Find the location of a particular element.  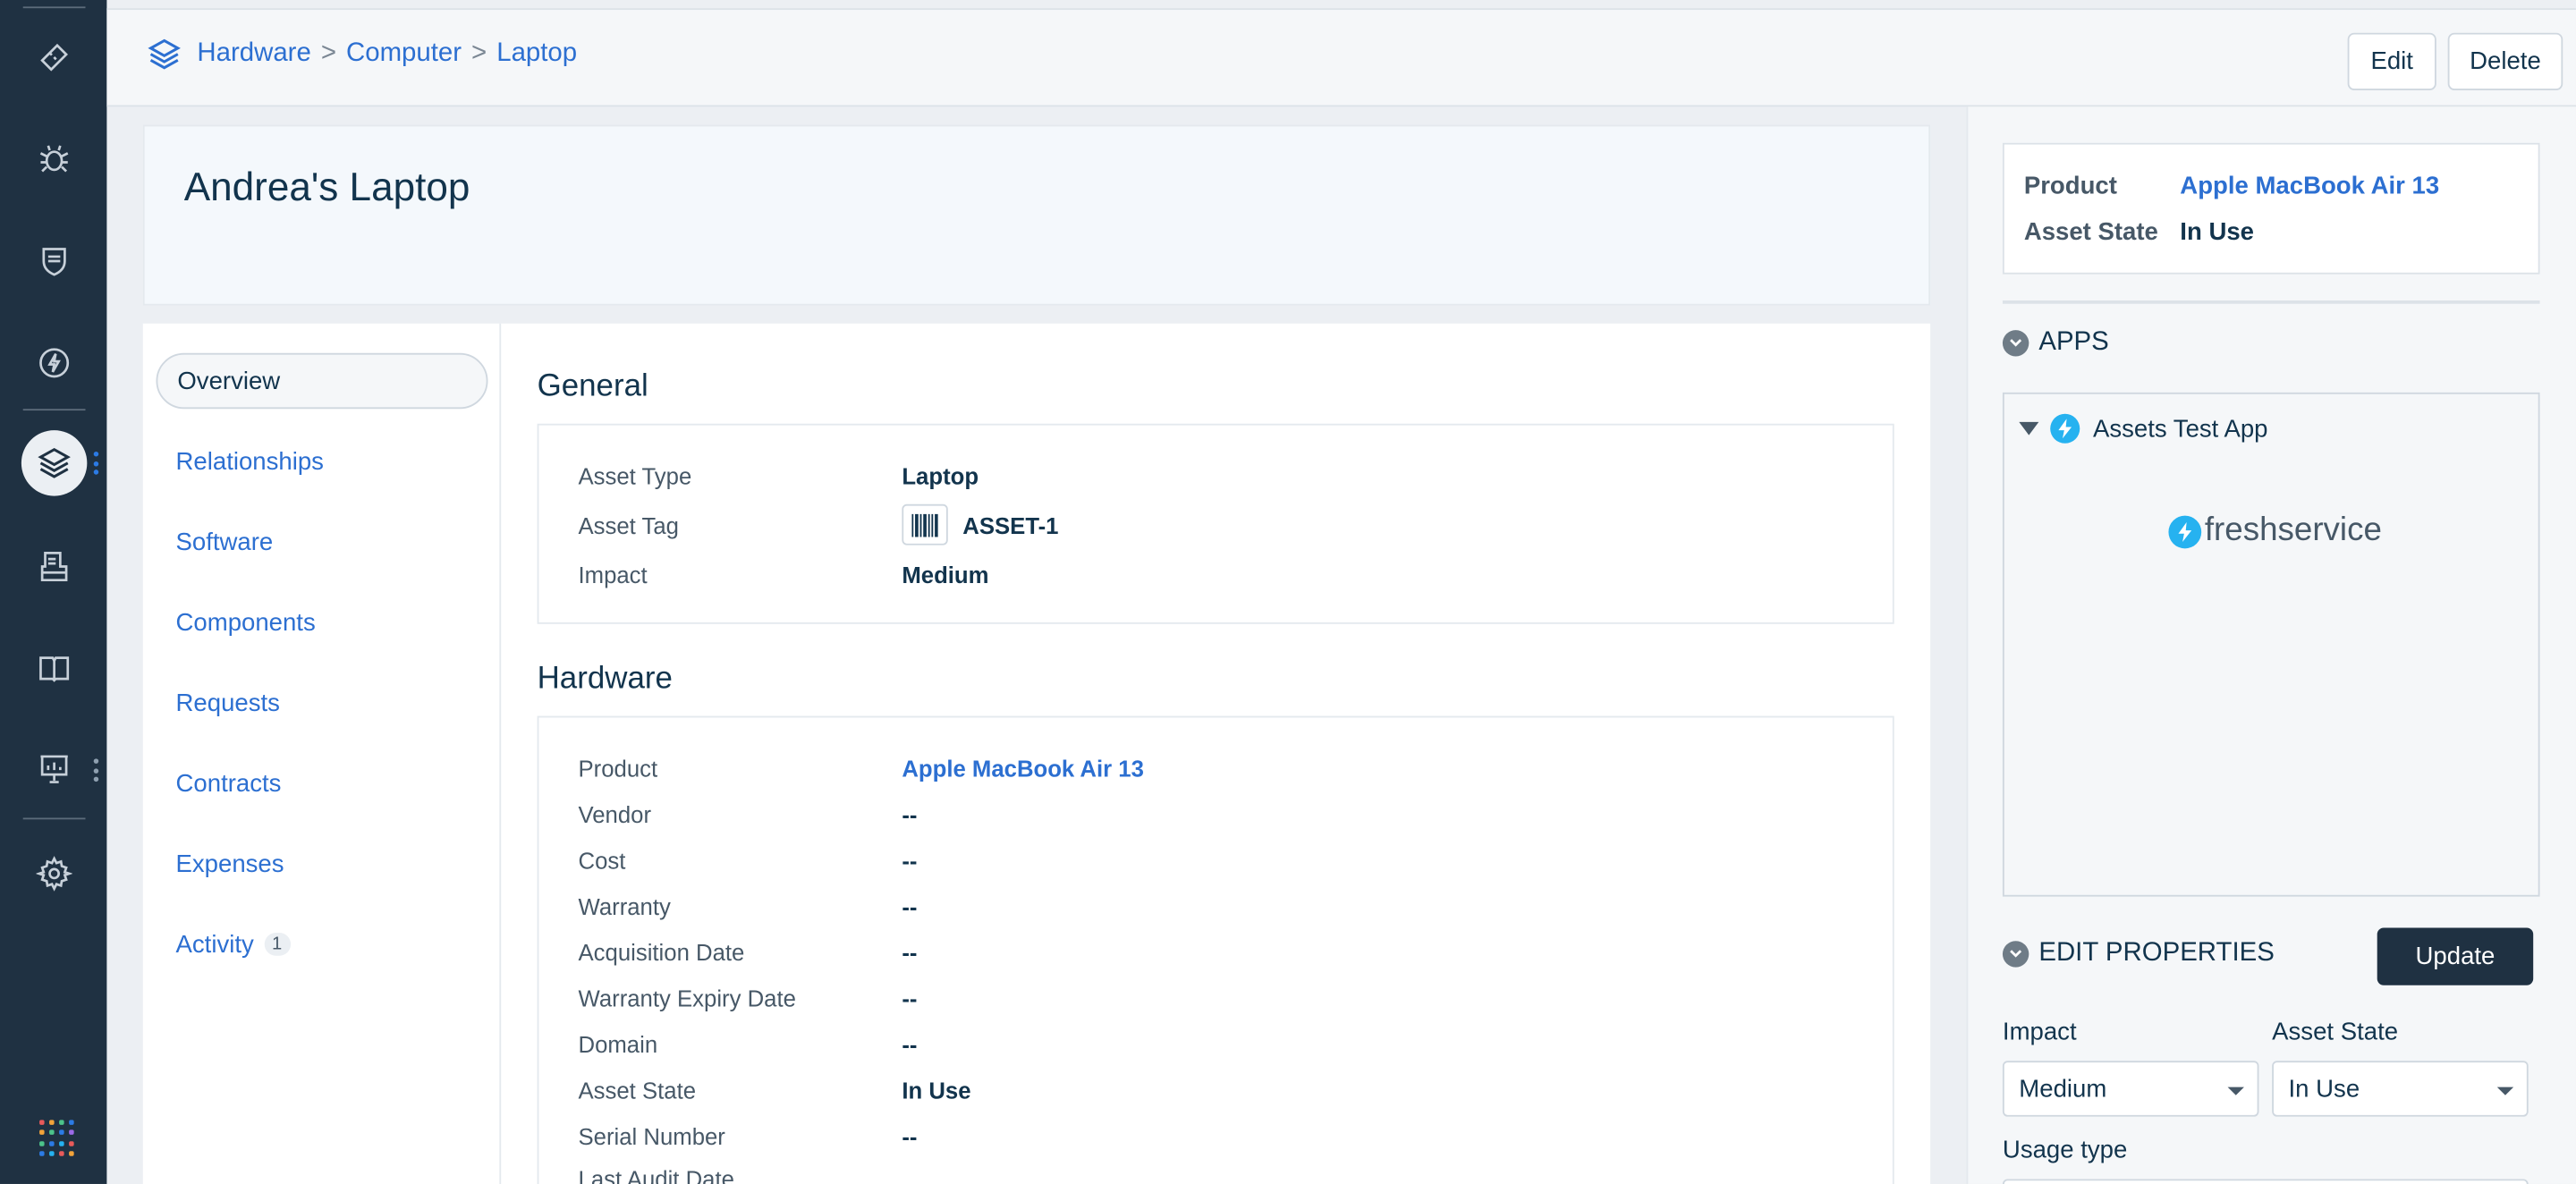

field-label: Serial Number is located at coordinates (651, 1136).